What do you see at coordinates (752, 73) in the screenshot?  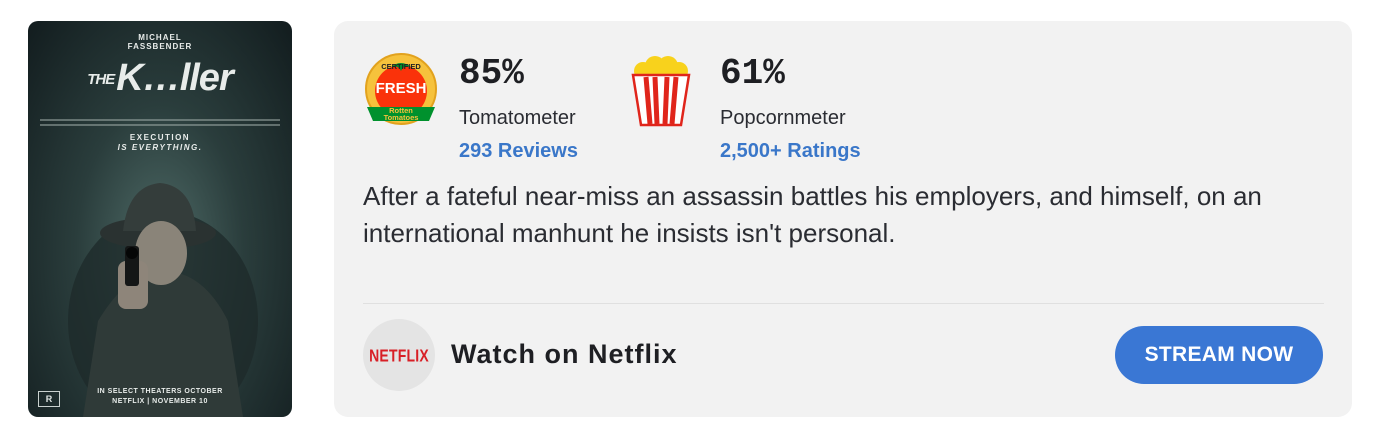 I see `popcornmeter-score: 61%` at bounding box center [752, 73].